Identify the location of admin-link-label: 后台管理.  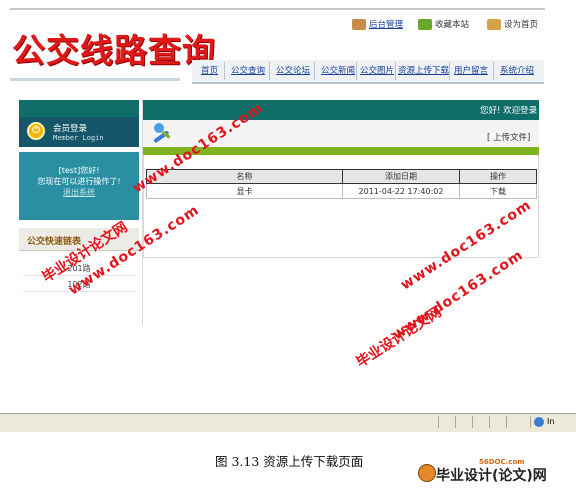
(386, 25).